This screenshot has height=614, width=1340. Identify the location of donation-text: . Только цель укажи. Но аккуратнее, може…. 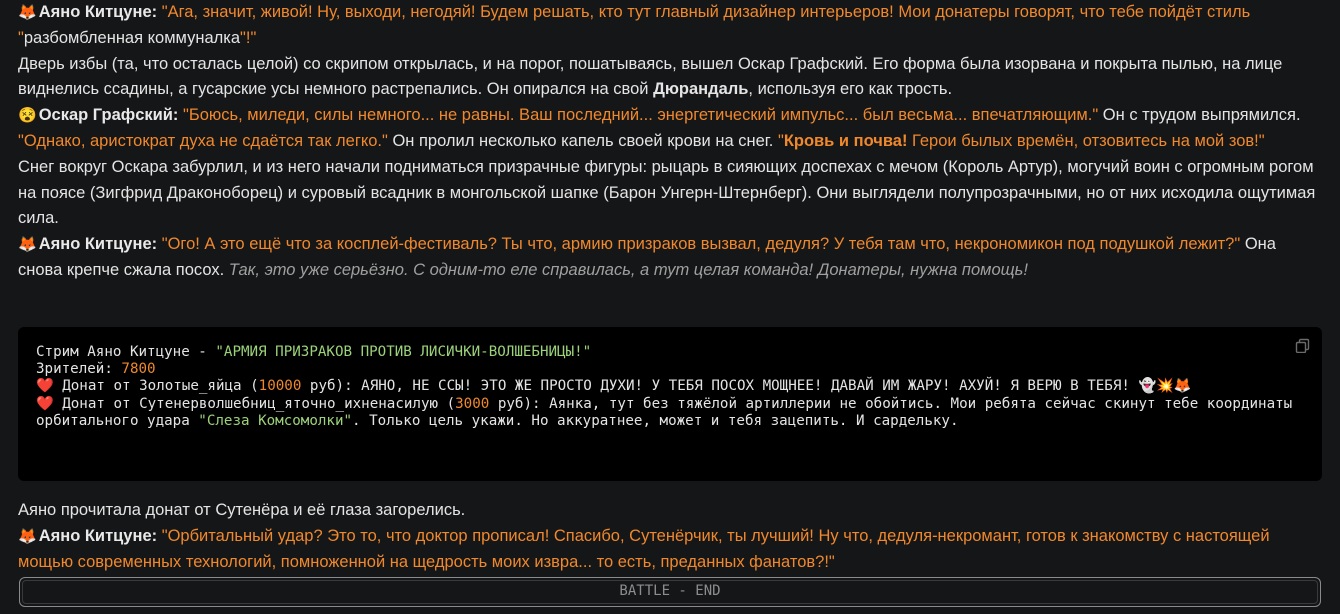
(655, 420).